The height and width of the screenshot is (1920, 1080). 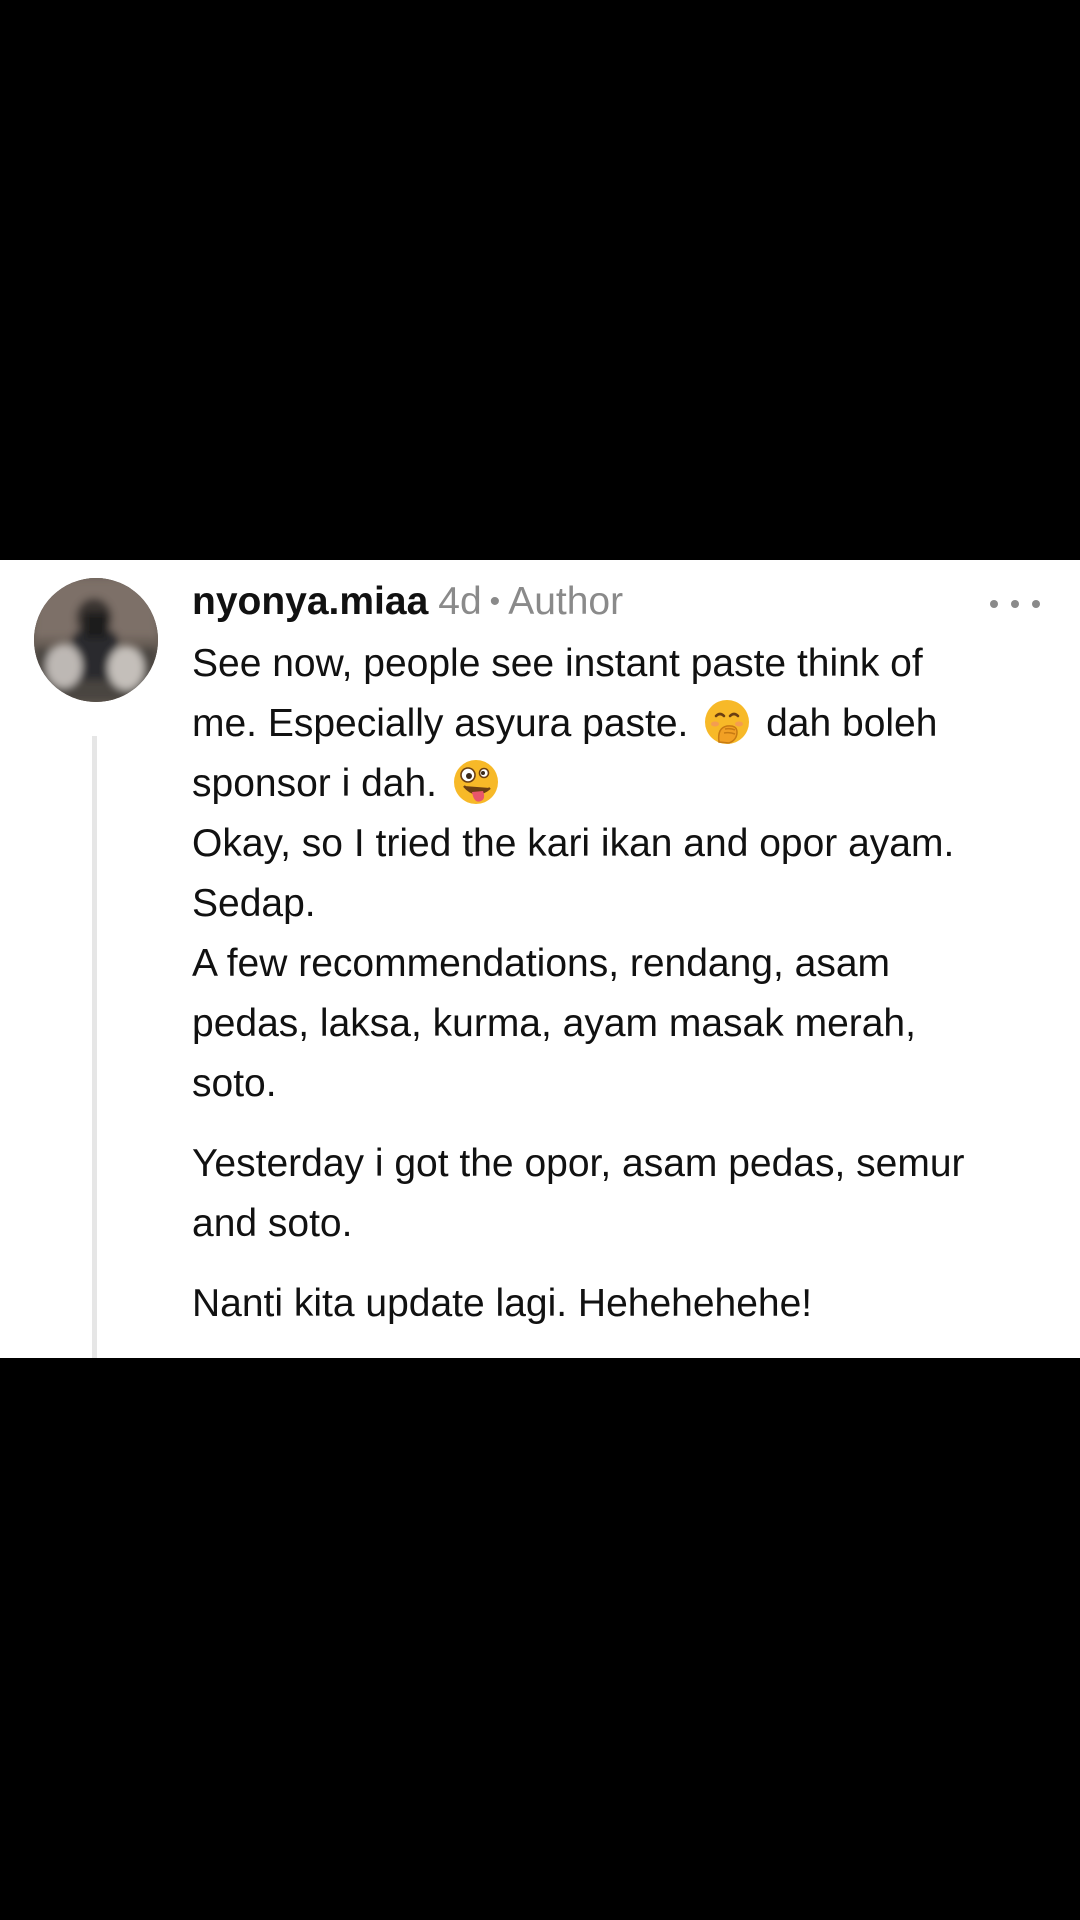 What do you see at coordinates (541, 963) in the screenshot?
I see `comment-line: A few recommendations, rendang, asam` at bounding box center [541, 963].